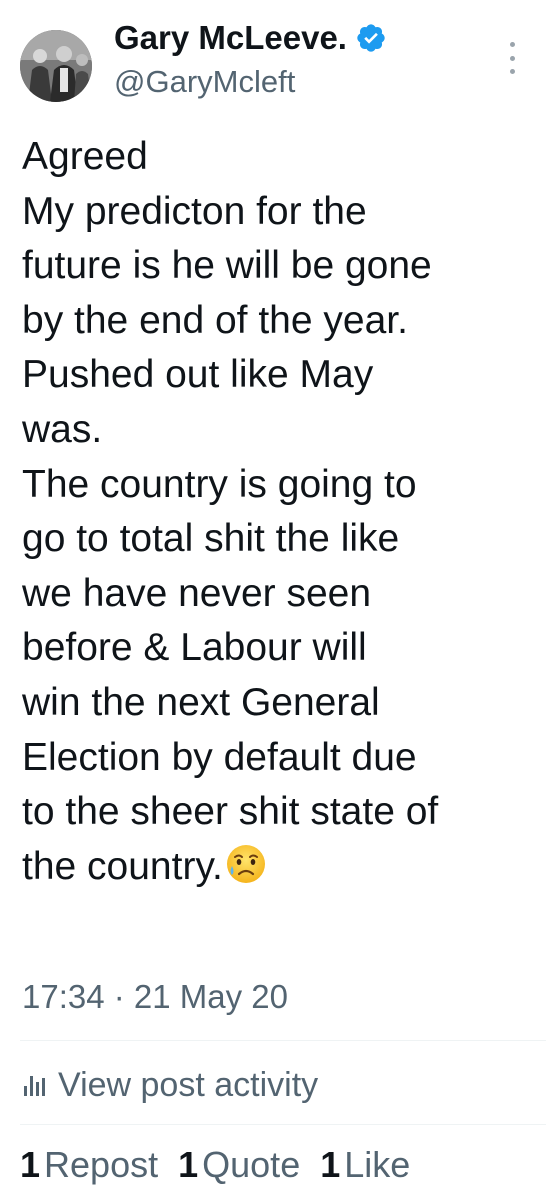 This screenshot has height=1200, width=546. I want to click on quotes-count: 1, so click(188, 1164).